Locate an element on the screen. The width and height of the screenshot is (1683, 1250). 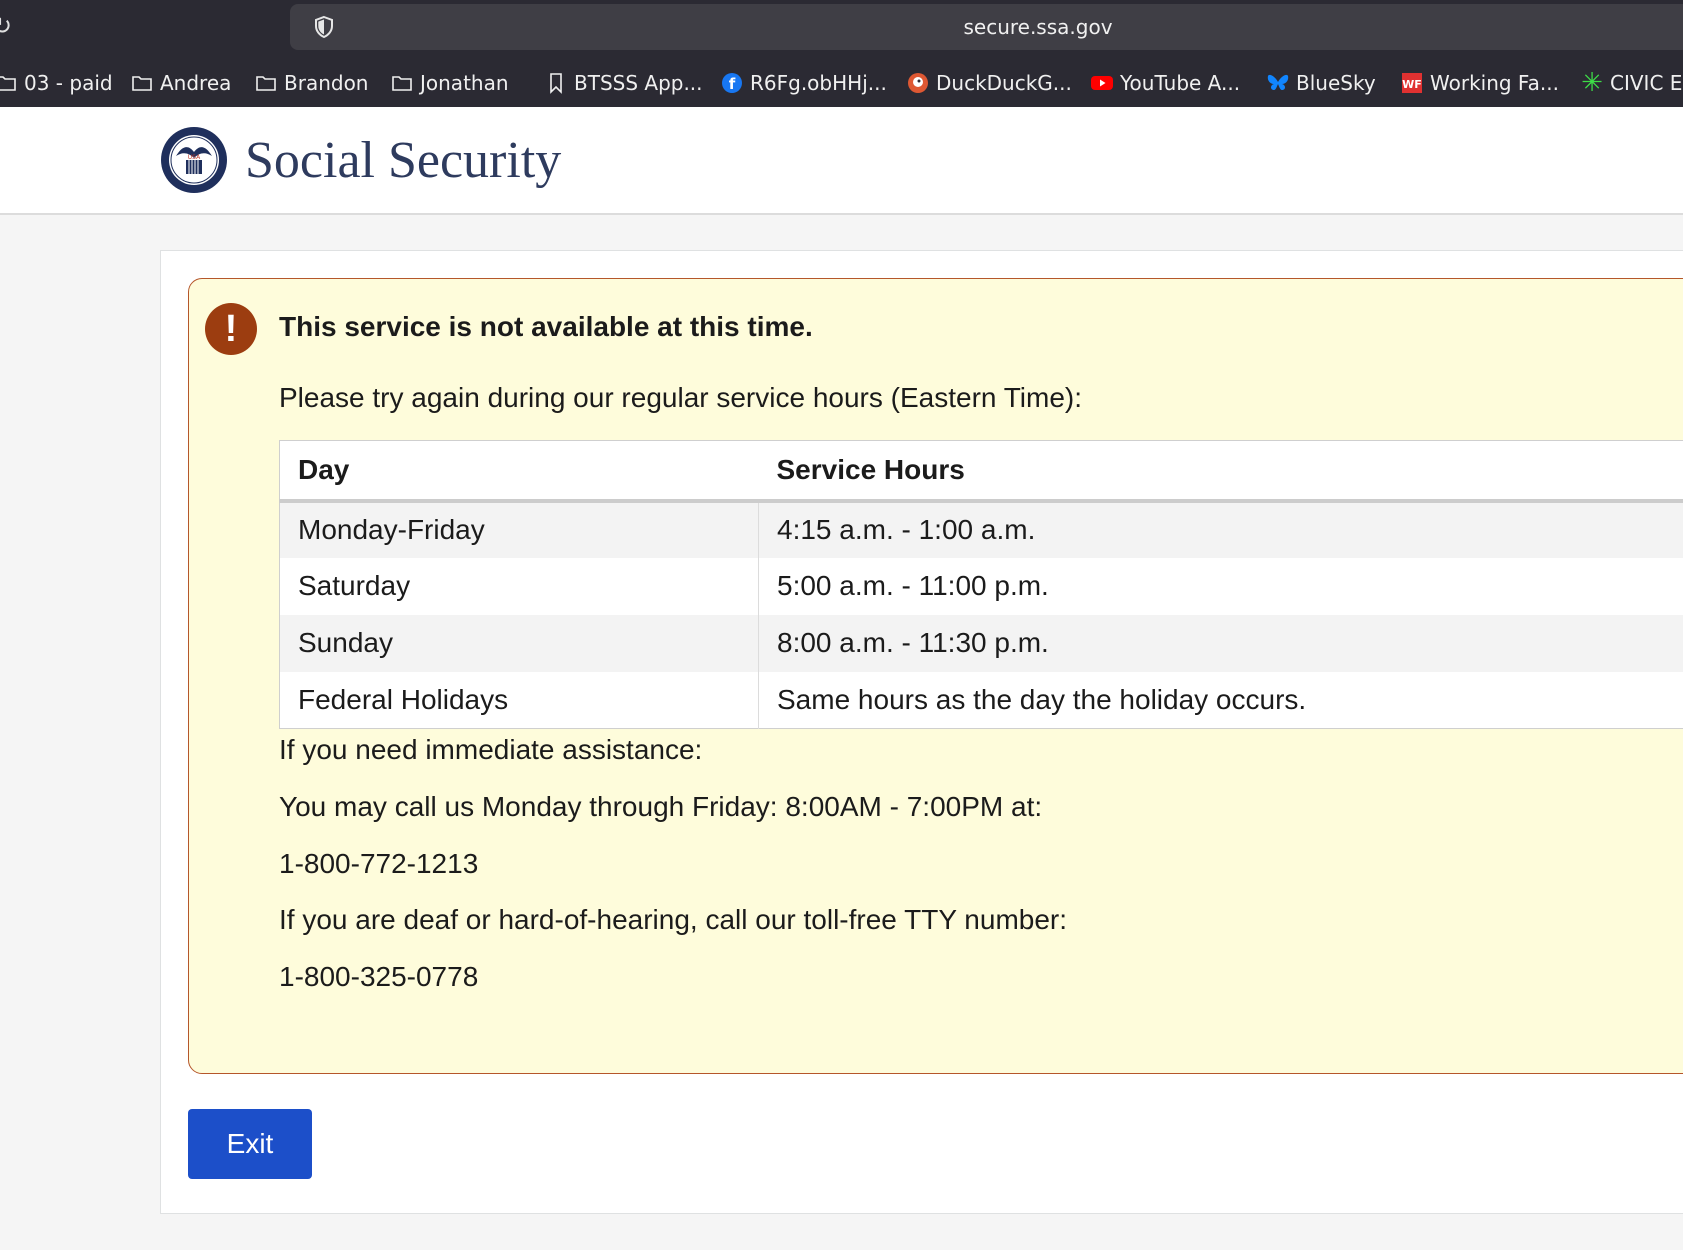
bookmark-bluesky: BlueSky is located at coordinates (1321, 83).